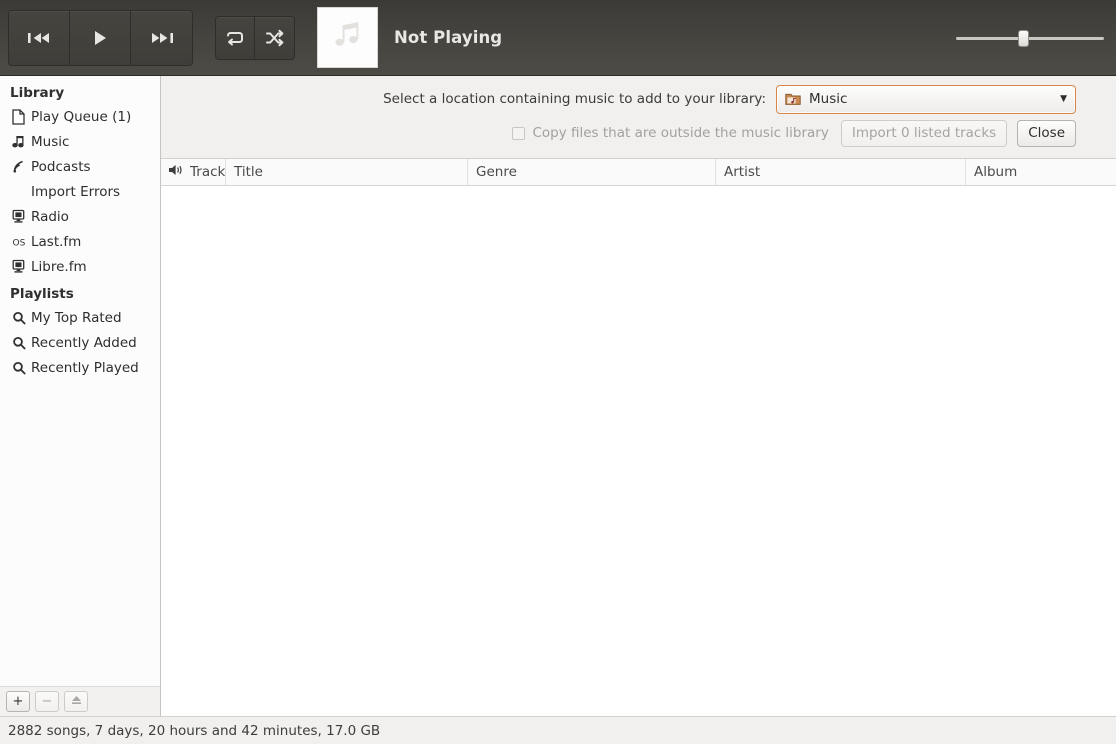 This screenshot has height=744, width=1116. I want to click on sidebar-item-label: Podcasts, so click(61, 166).